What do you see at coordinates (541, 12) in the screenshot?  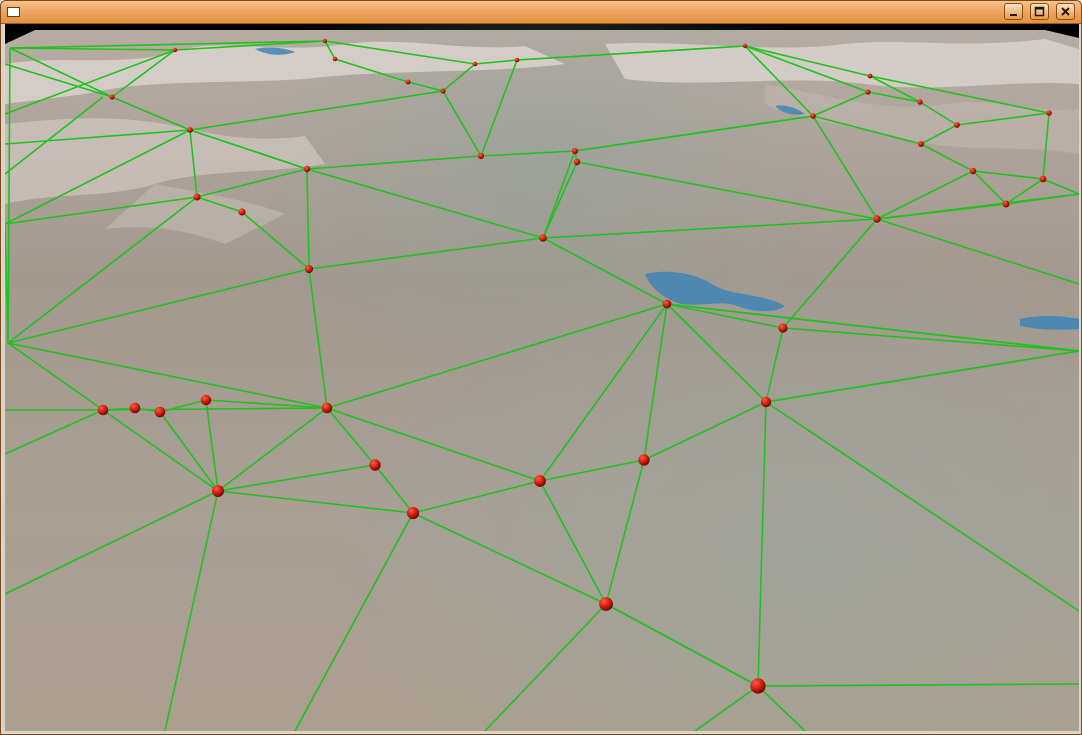 I see `title-bar` at bounding box center [541, 12].